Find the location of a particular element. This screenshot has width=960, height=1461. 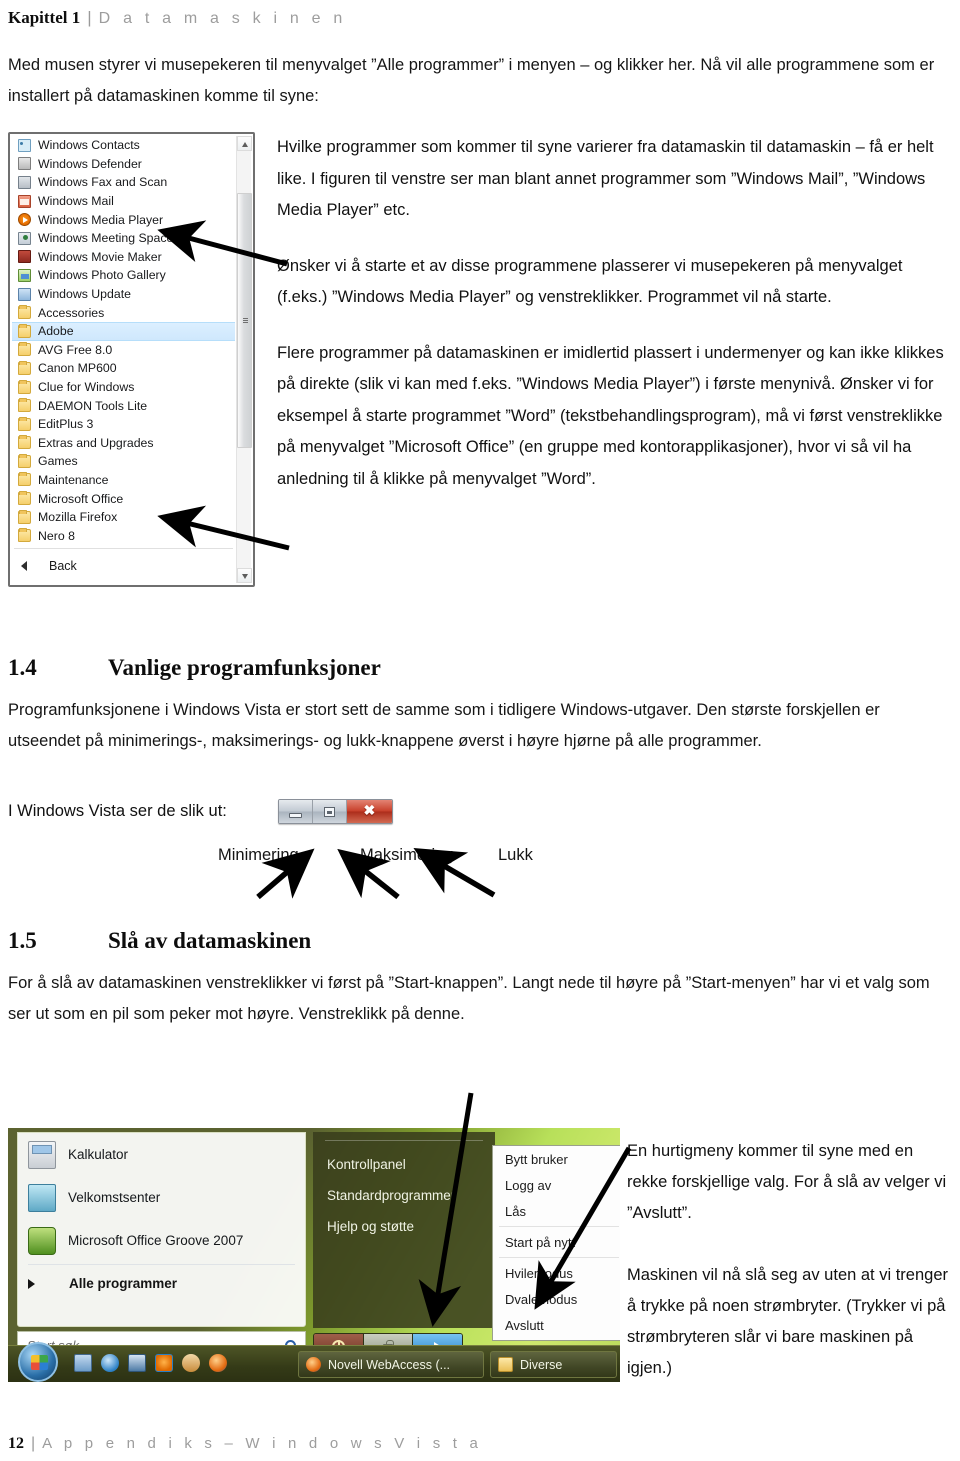

context-menu-item-hvilemodus: Hvilemodus is located at coordinates (556, 1273).